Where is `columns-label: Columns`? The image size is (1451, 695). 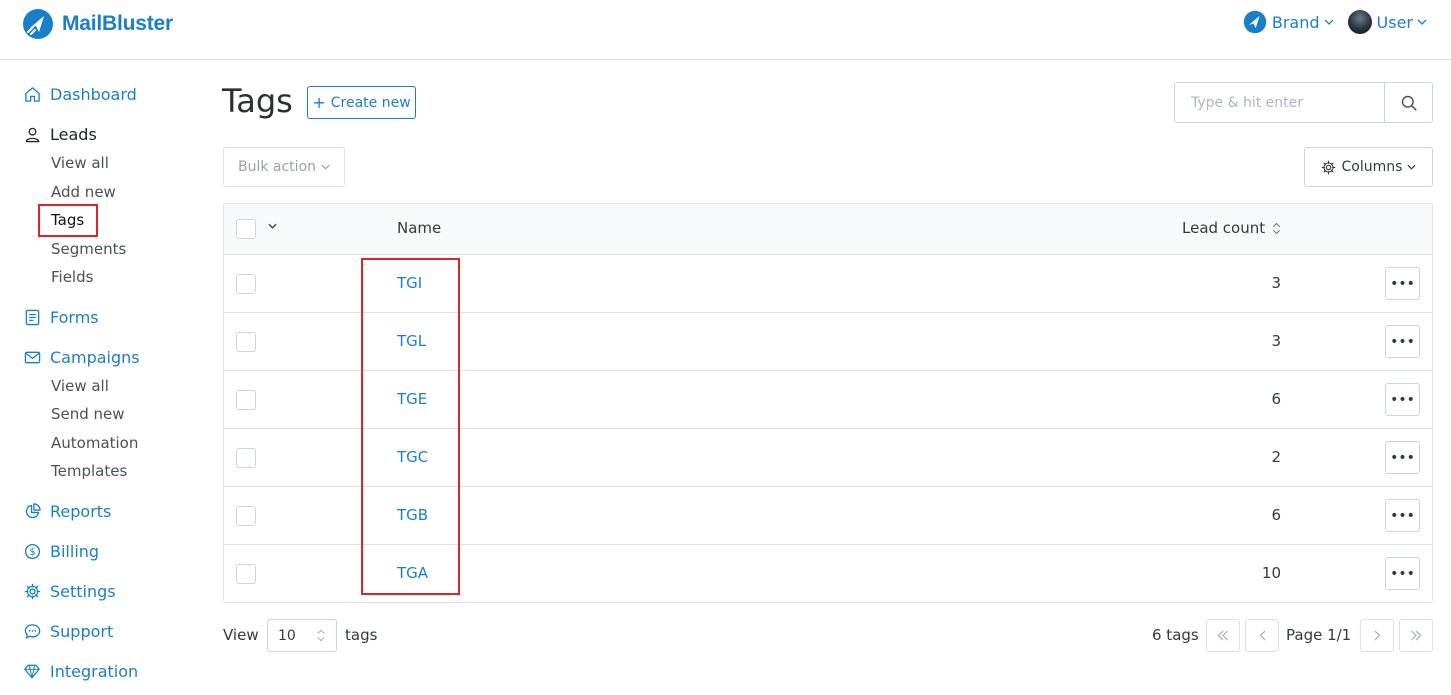
columns-label: Columns is located at coordinates (1372, 167).